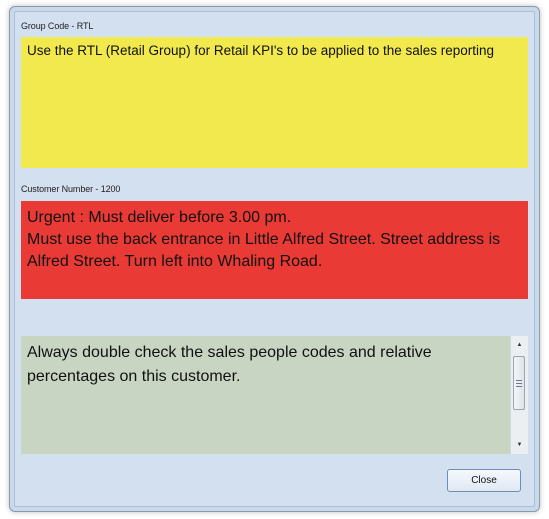 This screenshot has width=549, height=519. Describe the element at coordinates (519, 445) in the screenshot. I see `scroll-down-icon: ▼` at that location.